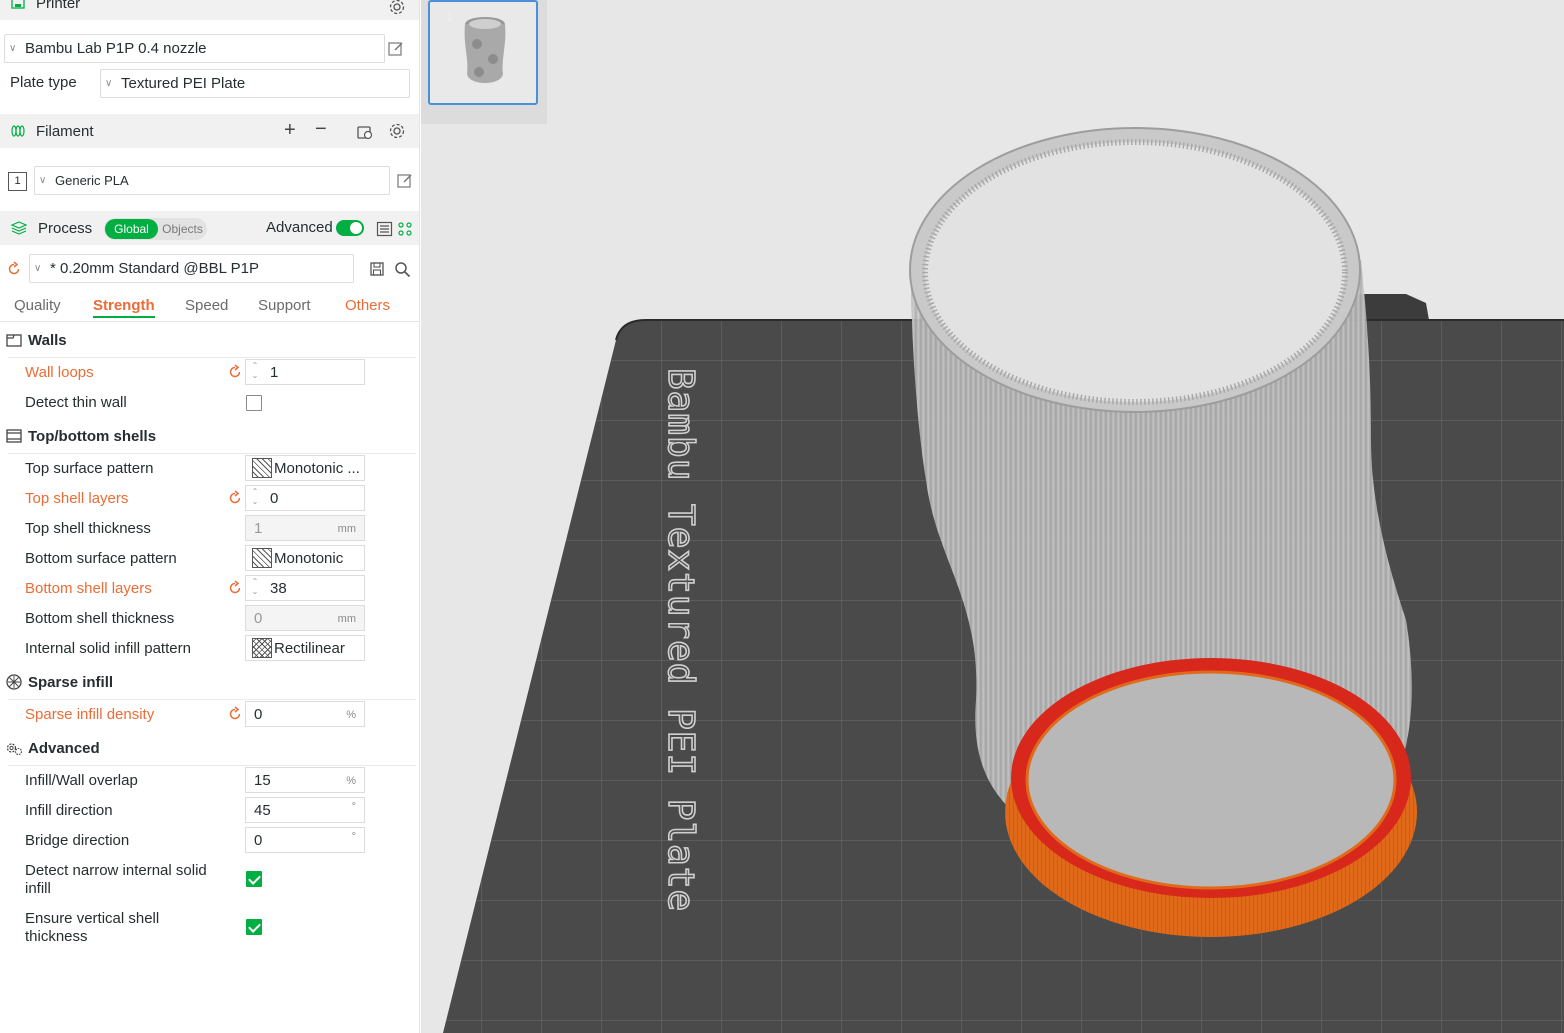 The height and width of the screenshot is (1033, 1564). What do you see at coordinates (284, 305) in the screenshot?
I see `tab-support: Support` at bounding box center [284, 305].